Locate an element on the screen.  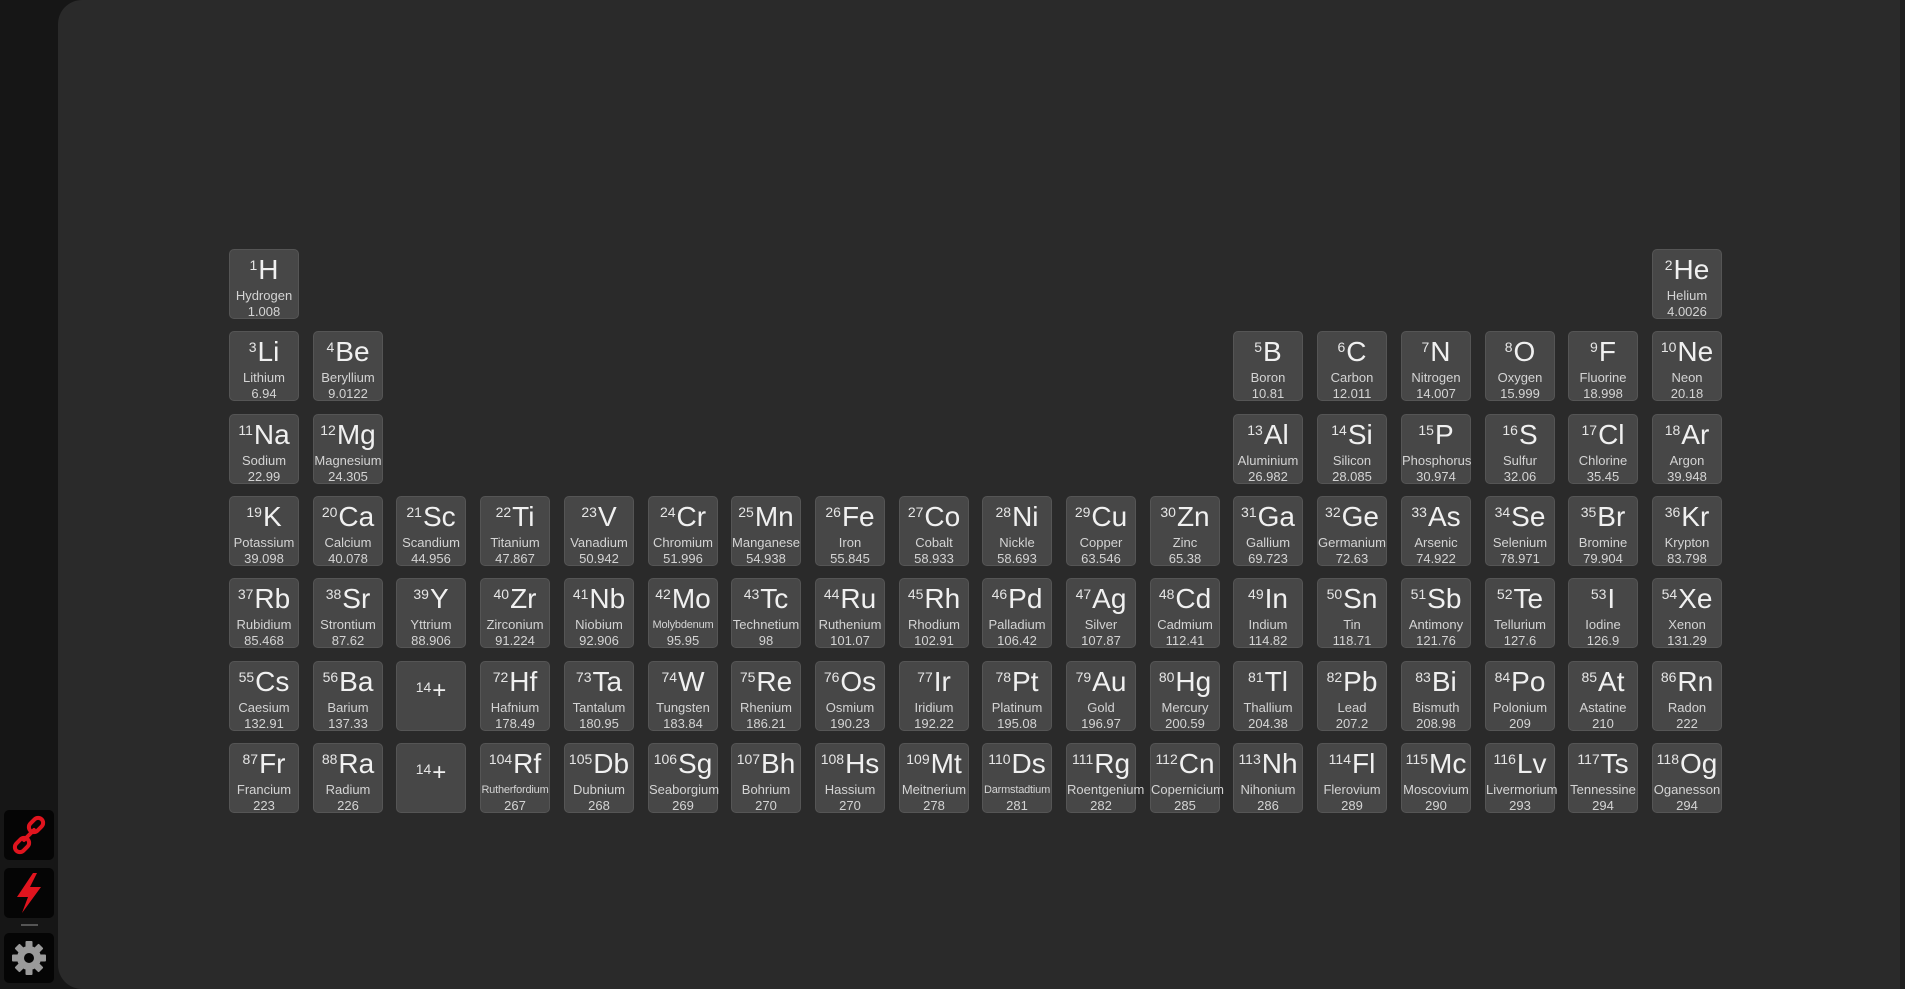
atomic-mass: 54.938 is located at coordinates (766, 558).